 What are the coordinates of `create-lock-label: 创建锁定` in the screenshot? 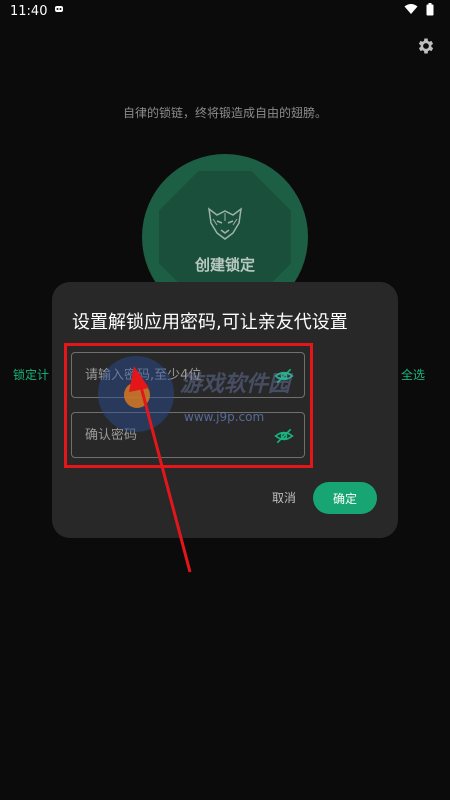 It's located at (224, 265).